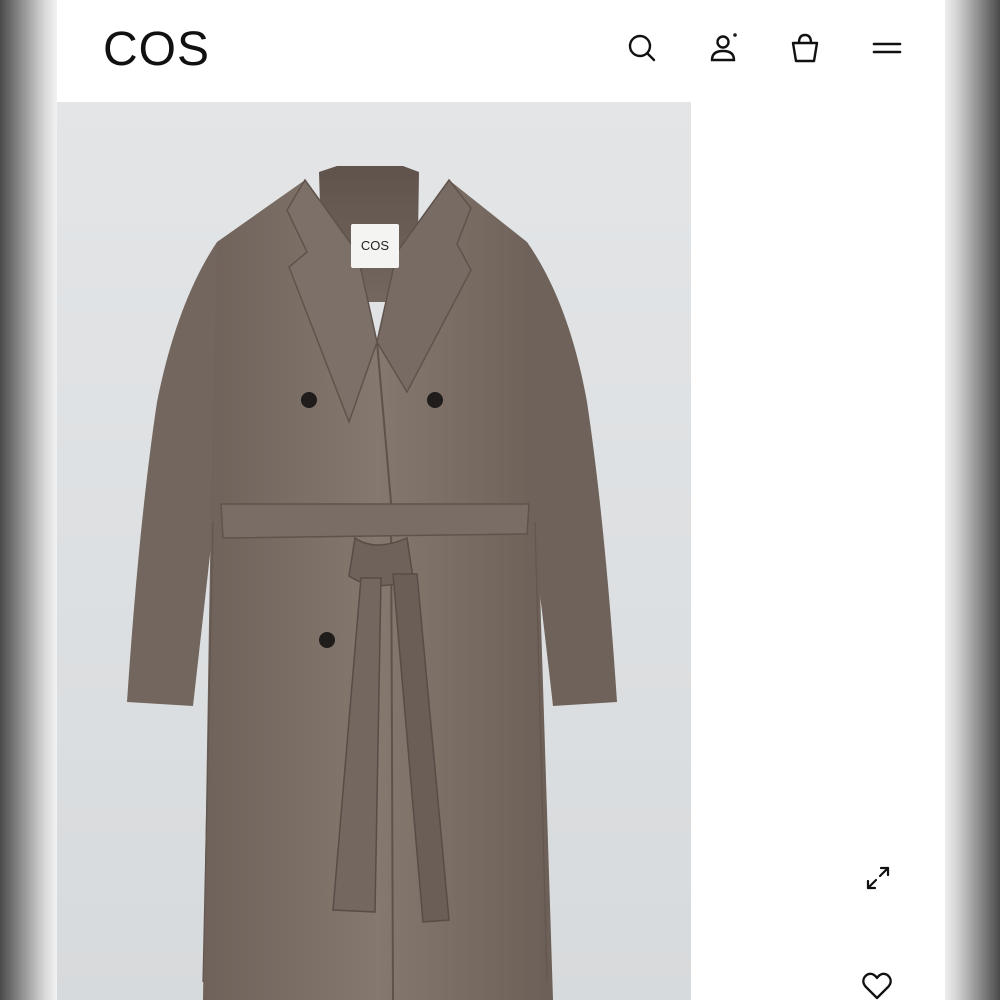 This screenshot has height=1000, width=1000. I want to click on garment-label-text: COS, so click(375, 245).